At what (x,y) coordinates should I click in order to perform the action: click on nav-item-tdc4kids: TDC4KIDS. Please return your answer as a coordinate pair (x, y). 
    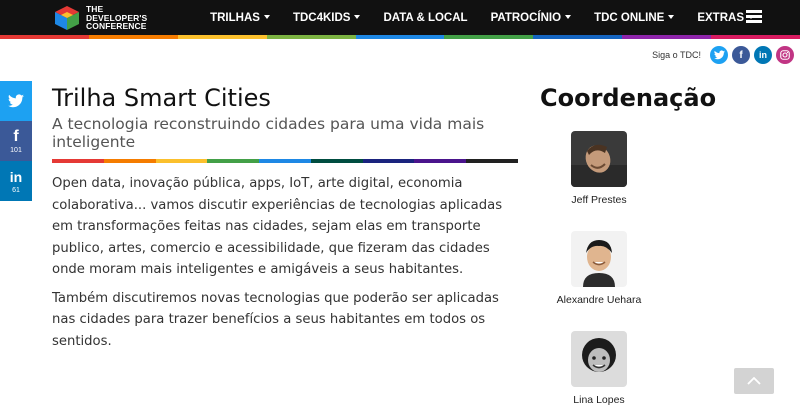
    Looking at the image, I should click on (327, 18).